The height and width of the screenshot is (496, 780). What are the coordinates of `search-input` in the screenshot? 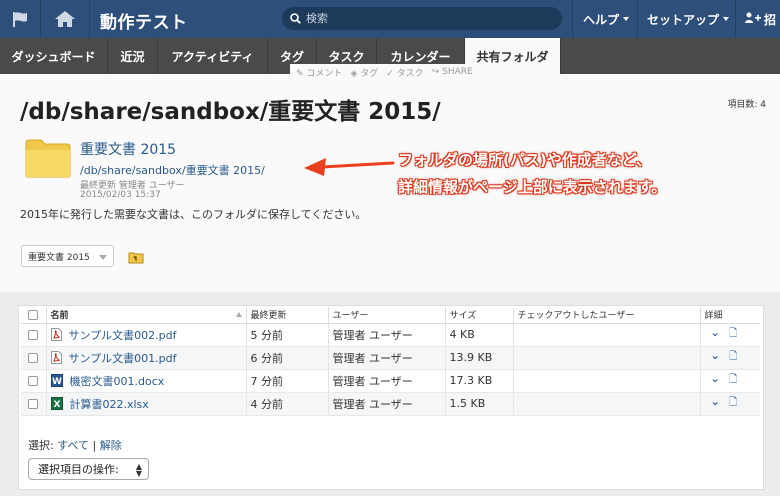 It's located at (426, 18).